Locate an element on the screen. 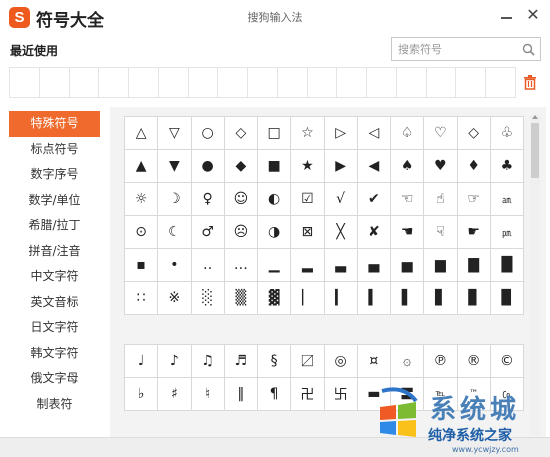 The image size is (550, 457). symbol-cell: ♥ is located at coordinates (441, 166).